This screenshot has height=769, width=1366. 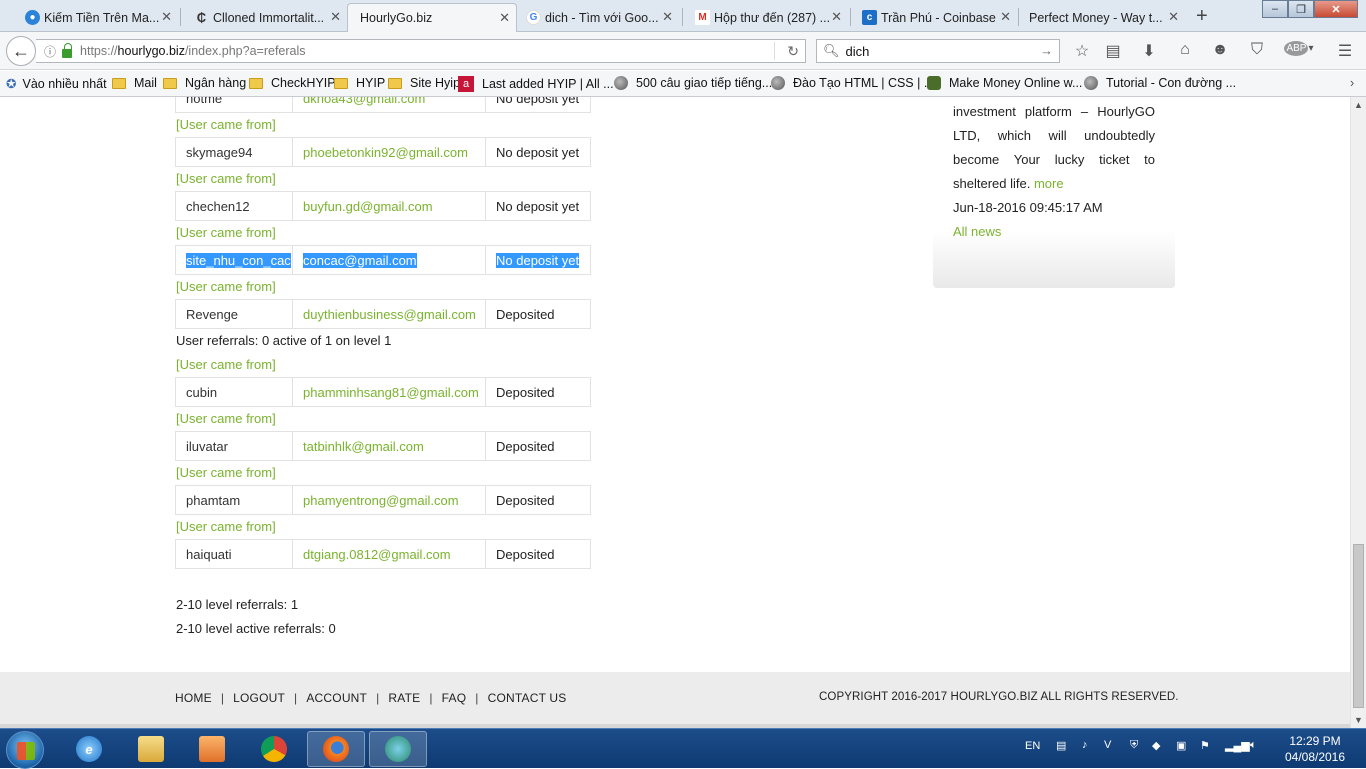 I want to click on menu-icon: ☰, so click(x=1345, y=51).